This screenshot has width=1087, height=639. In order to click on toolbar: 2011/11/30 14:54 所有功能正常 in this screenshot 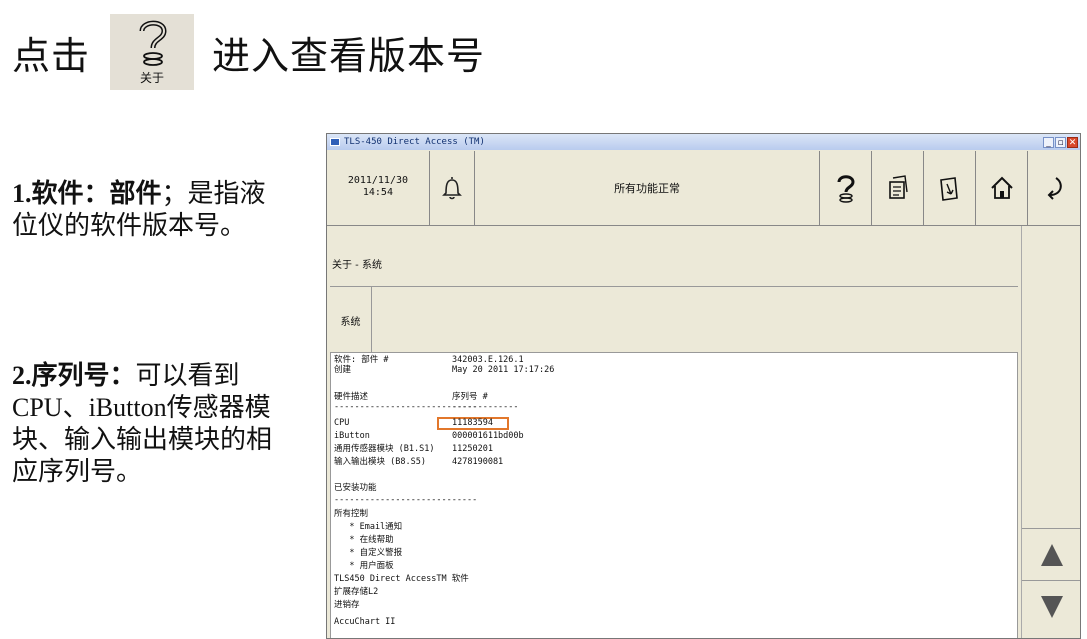, I will do `click(703, 188)`.